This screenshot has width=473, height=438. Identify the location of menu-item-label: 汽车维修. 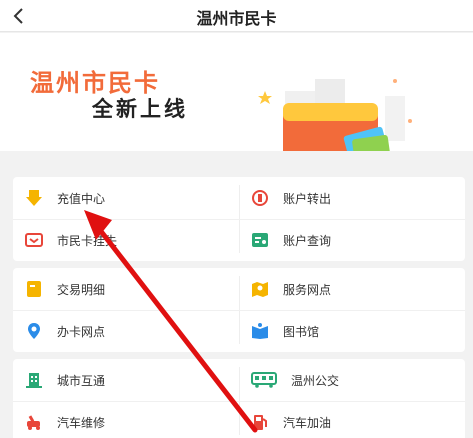
(81, 422).